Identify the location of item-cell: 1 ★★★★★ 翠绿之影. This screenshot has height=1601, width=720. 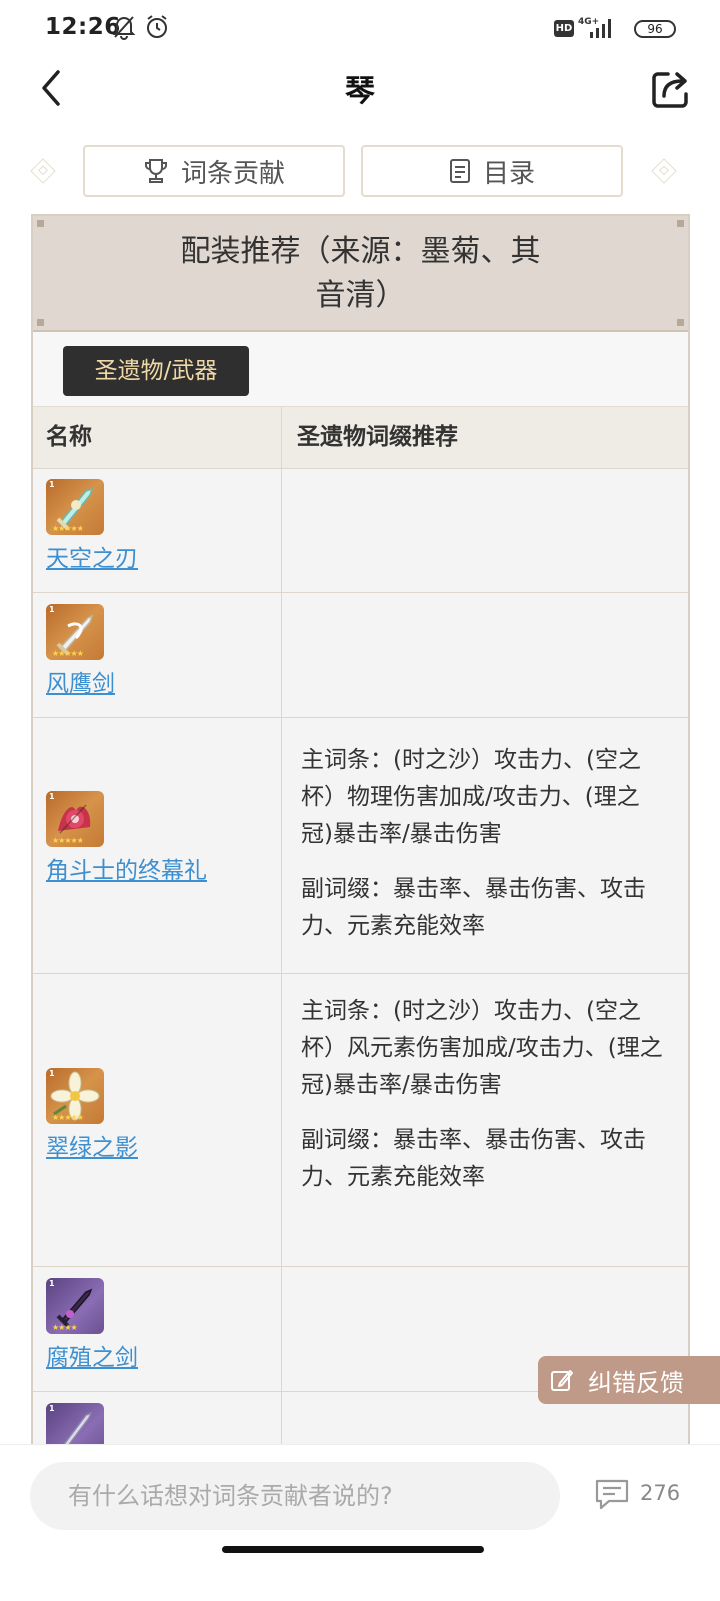
(92, 1115).